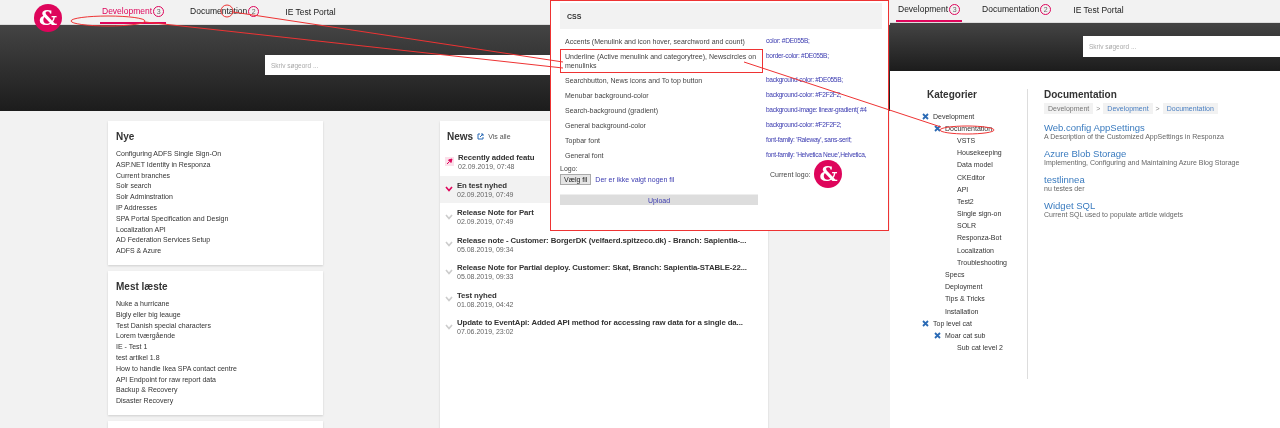 This screenshot has height=428, width=1280. What do you see at coordinates (460, 136) in the screenshot?
I see `card-title: News` at bounding box center [460, 136].